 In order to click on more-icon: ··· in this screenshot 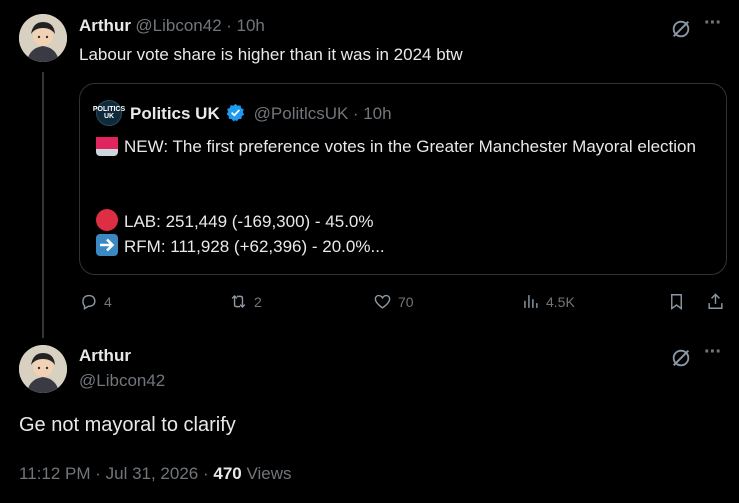, I will do `click(713, 23)`.